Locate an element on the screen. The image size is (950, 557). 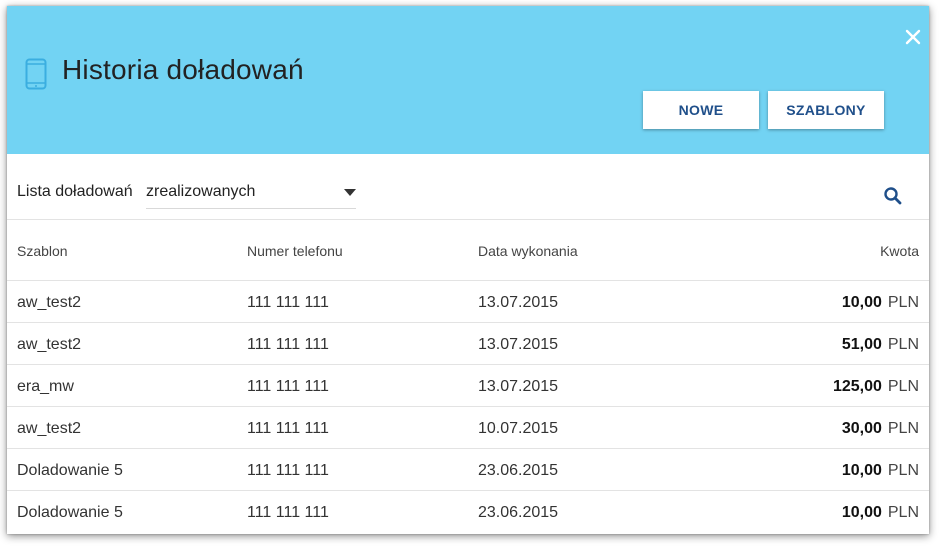
search-icon is located at coordinates (893, 196).